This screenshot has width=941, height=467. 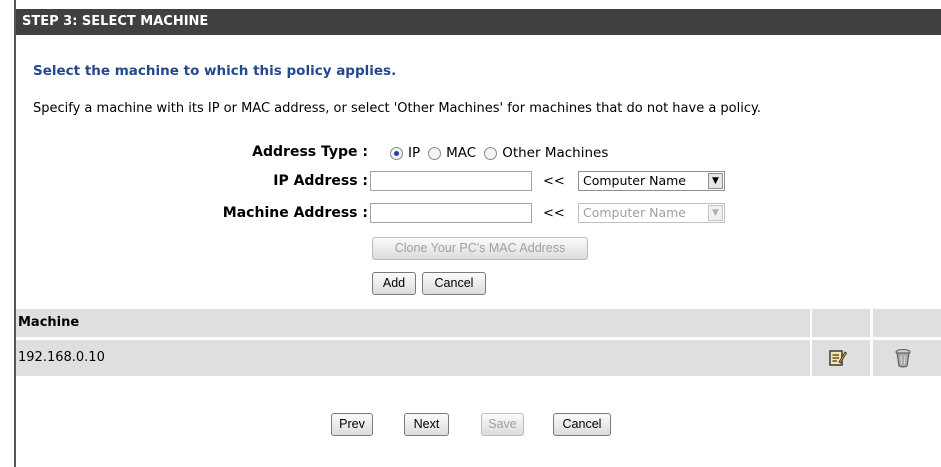 I want to click on clone-mac-button: Clone Your PC's MAC Address, so click(x=480, y=248).